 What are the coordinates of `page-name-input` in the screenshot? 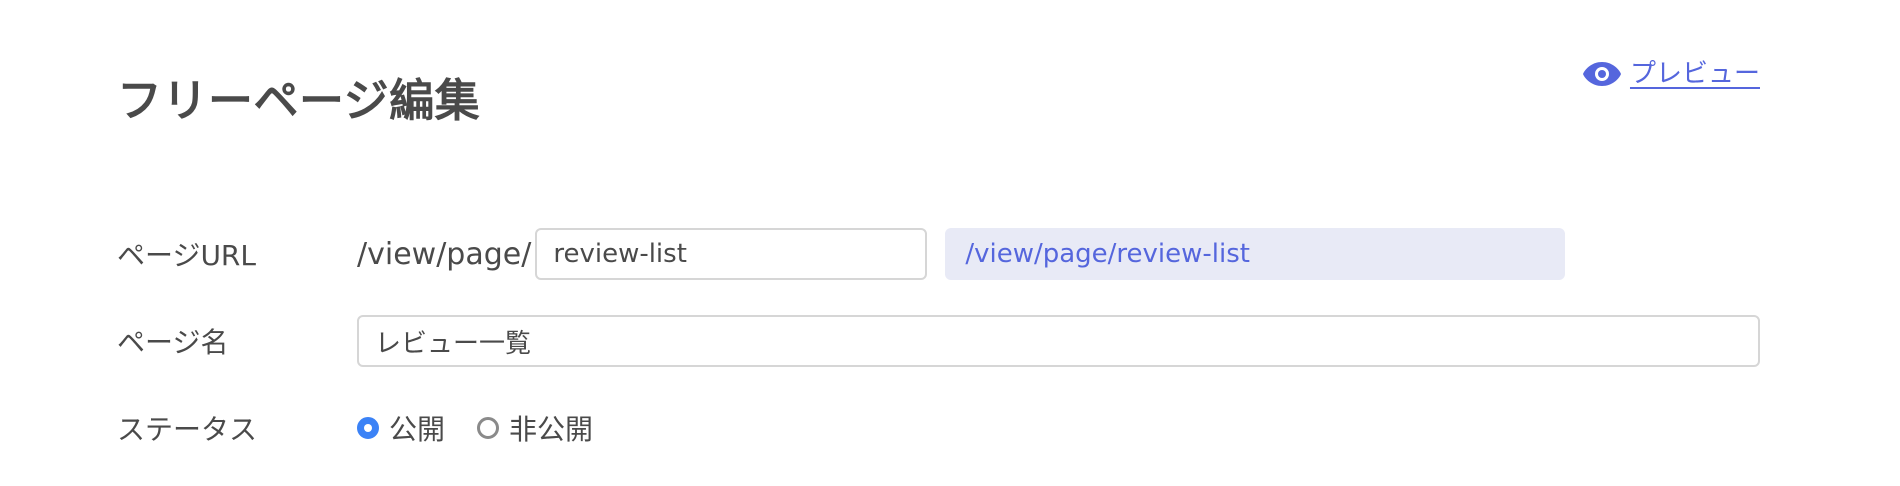 It's located at (1058, 341).